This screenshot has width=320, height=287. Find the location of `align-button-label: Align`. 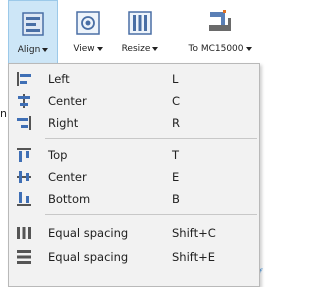

align-button-label: Align is located at coordinates (33, 50).